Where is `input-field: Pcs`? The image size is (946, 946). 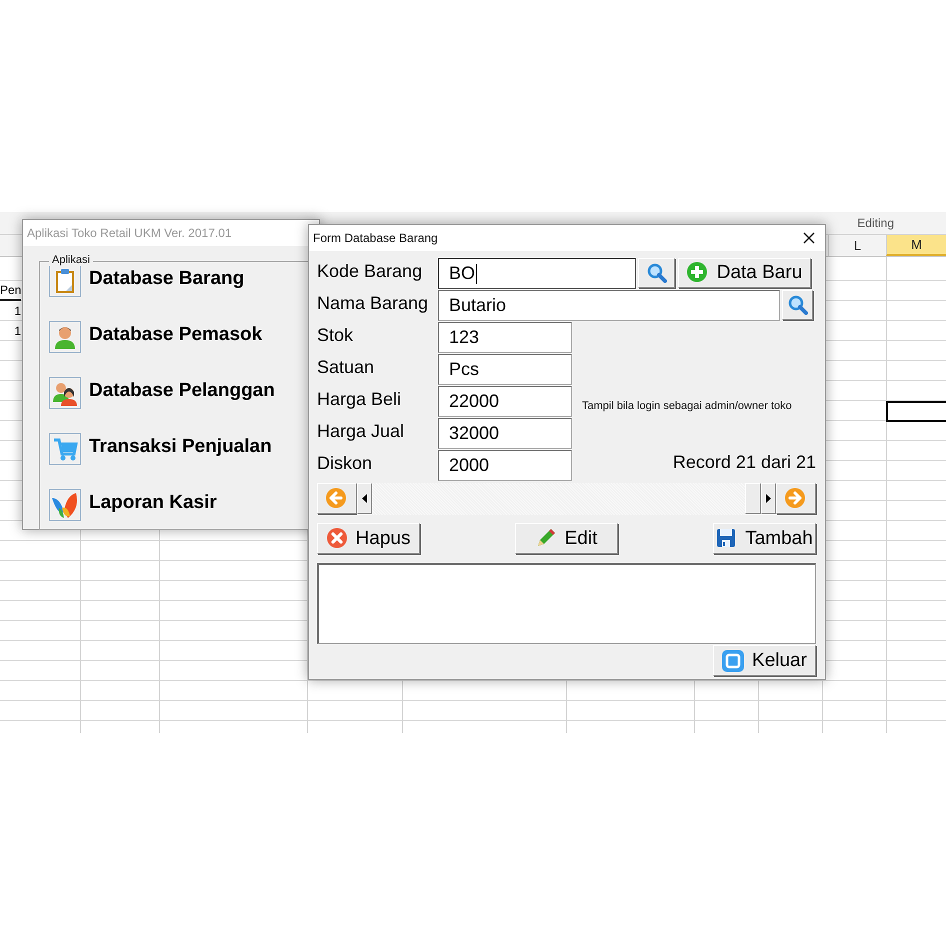 input-field: Pcs is located at coordinates (505, 369).